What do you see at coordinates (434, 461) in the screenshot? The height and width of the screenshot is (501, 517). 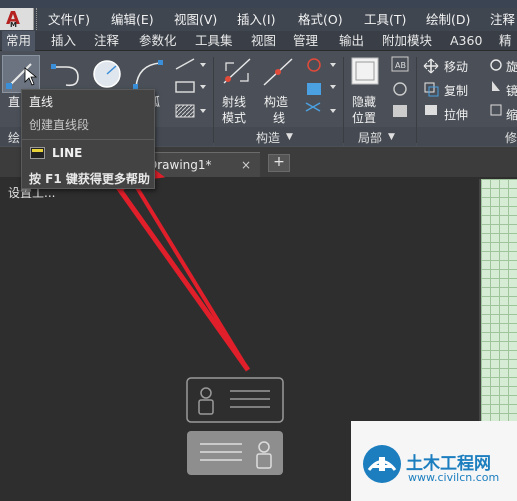 I see `watermark: 土木工程网 www.civilcn.com` at bounding box center [434, 461].